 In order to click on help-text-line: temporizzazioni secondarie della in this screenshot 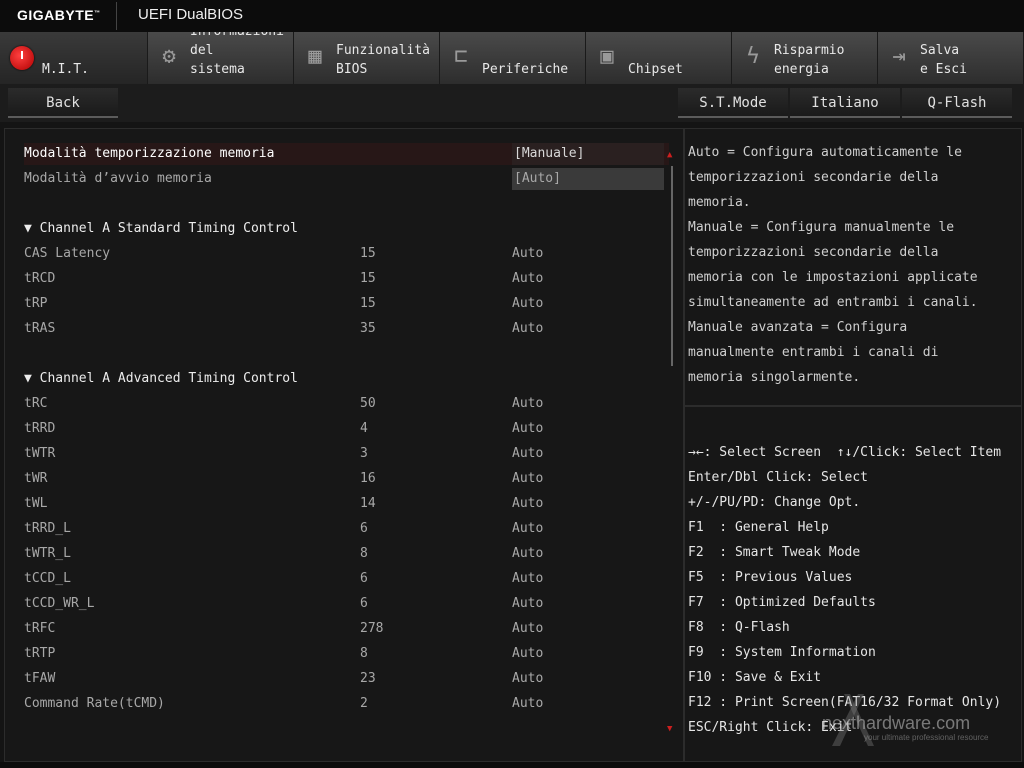, I will do `click(813, 252)`.